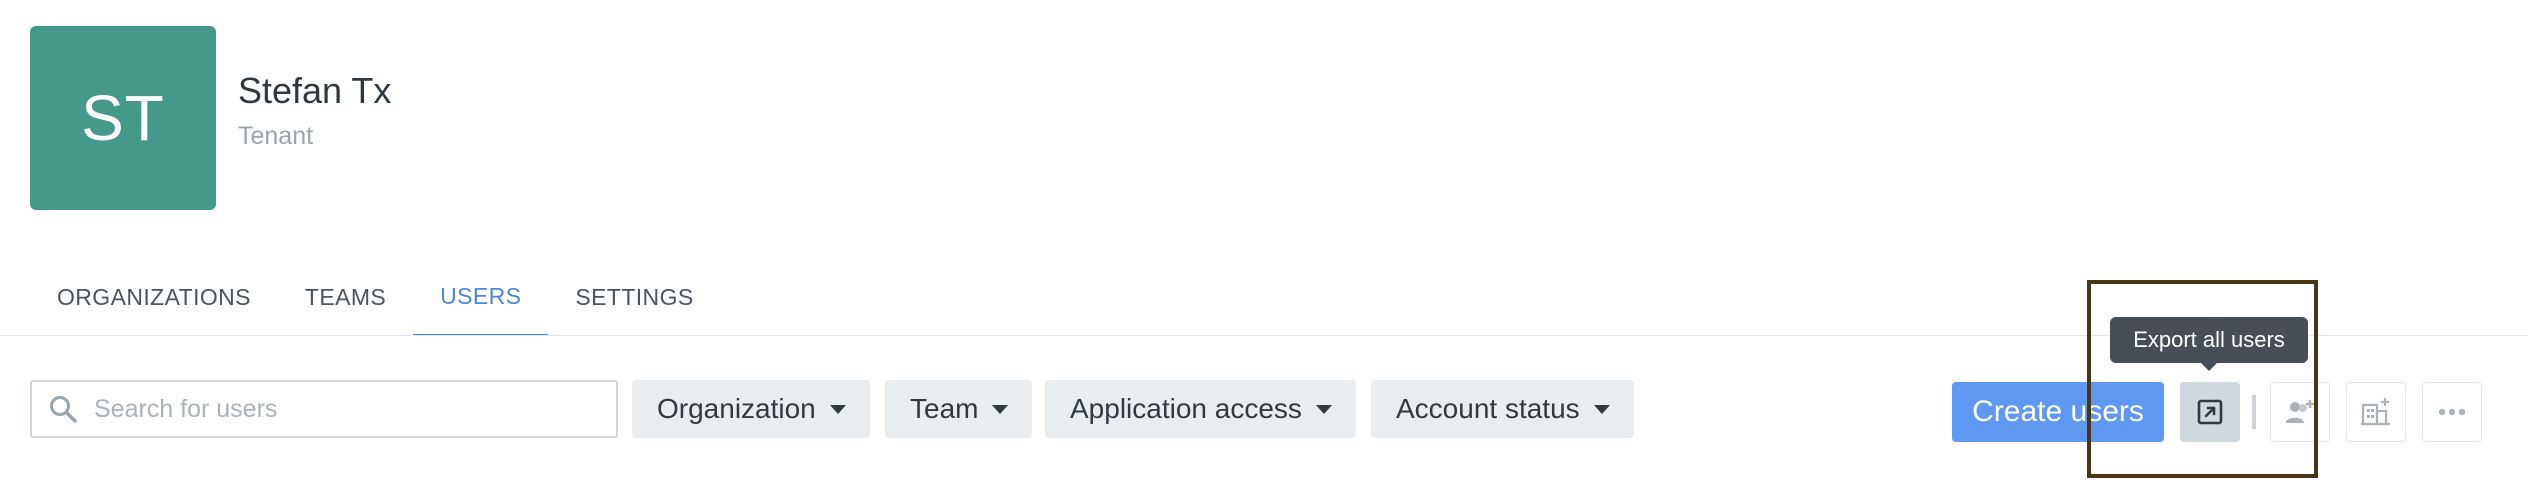 The width and height of the screenshot is (2528, 494). What do you see at coordinates (345, 297) in the screenshot?
I see `tab-teams: TEAMS` at bounding box center [345, 297].